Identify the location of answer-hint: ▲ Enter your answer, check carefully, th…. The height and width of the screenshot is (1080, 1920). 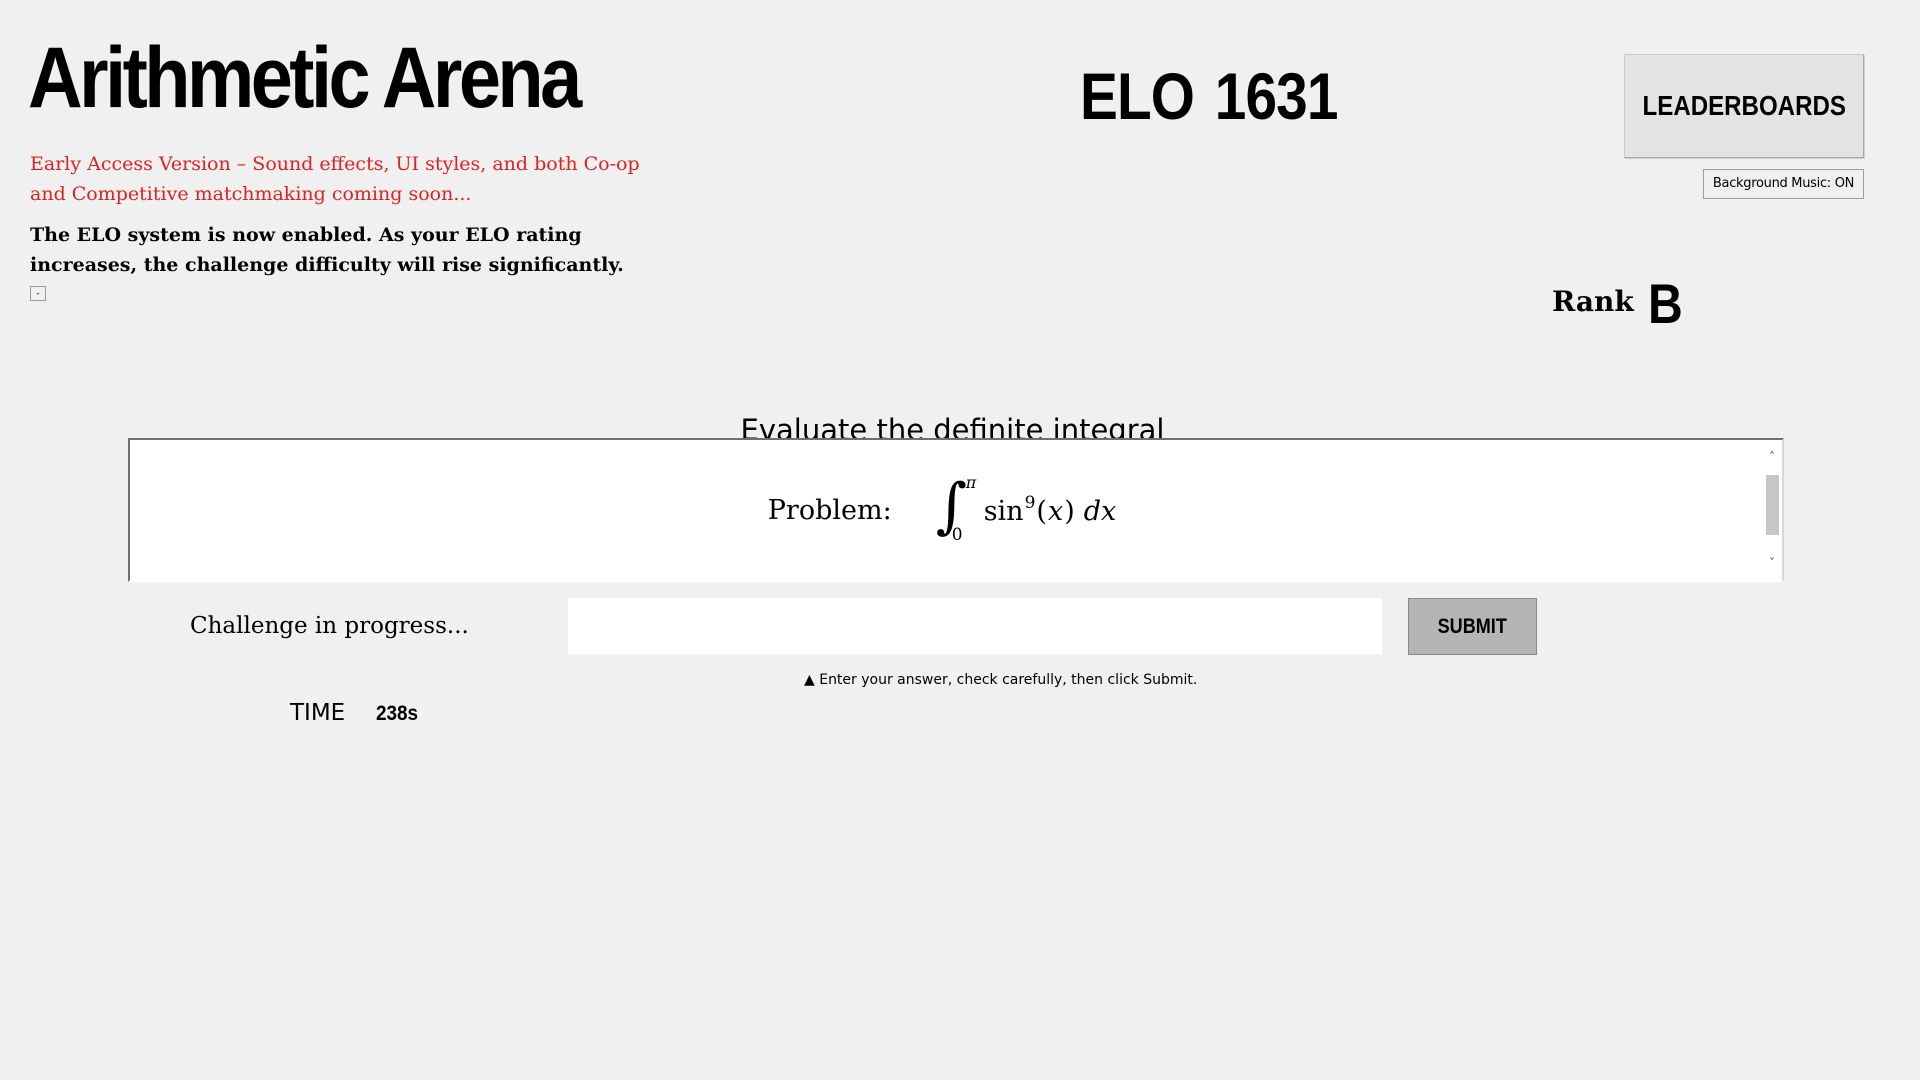
(1001, 680).